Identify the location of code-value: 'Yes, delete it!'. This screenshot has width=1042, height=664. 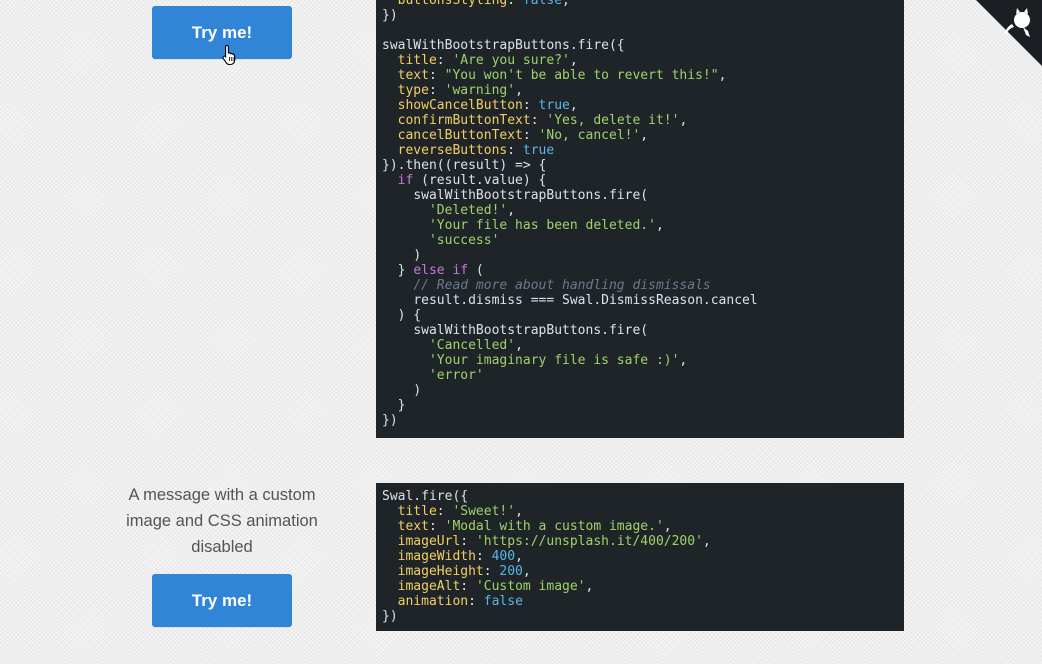
(613, 120).